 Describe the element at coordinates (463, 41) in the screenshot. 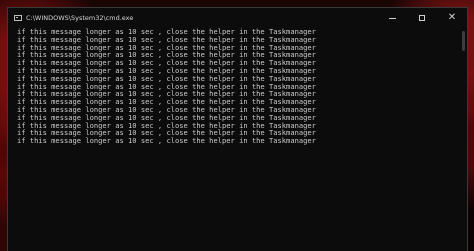

I see `scrollbar-thumb` at that location.